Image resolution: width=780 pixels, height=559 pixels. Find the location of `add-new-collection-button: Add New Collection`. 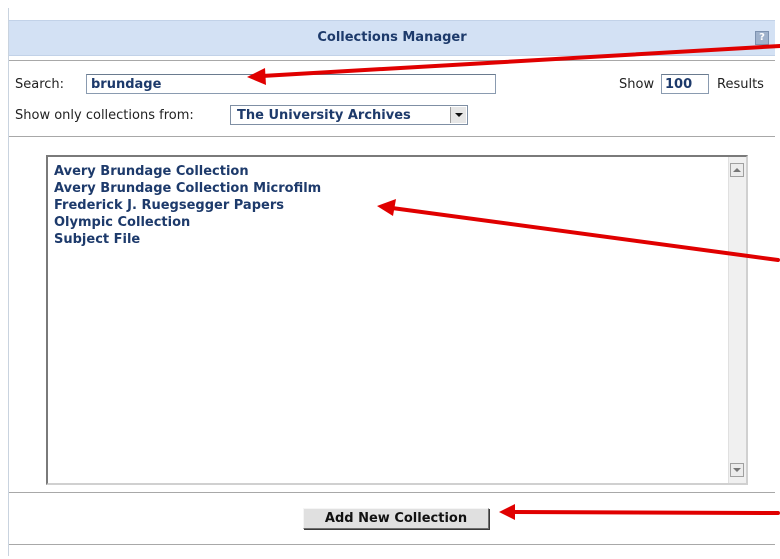

add-new-collection-button: Add New Collection is located at coordinates (396, 518).